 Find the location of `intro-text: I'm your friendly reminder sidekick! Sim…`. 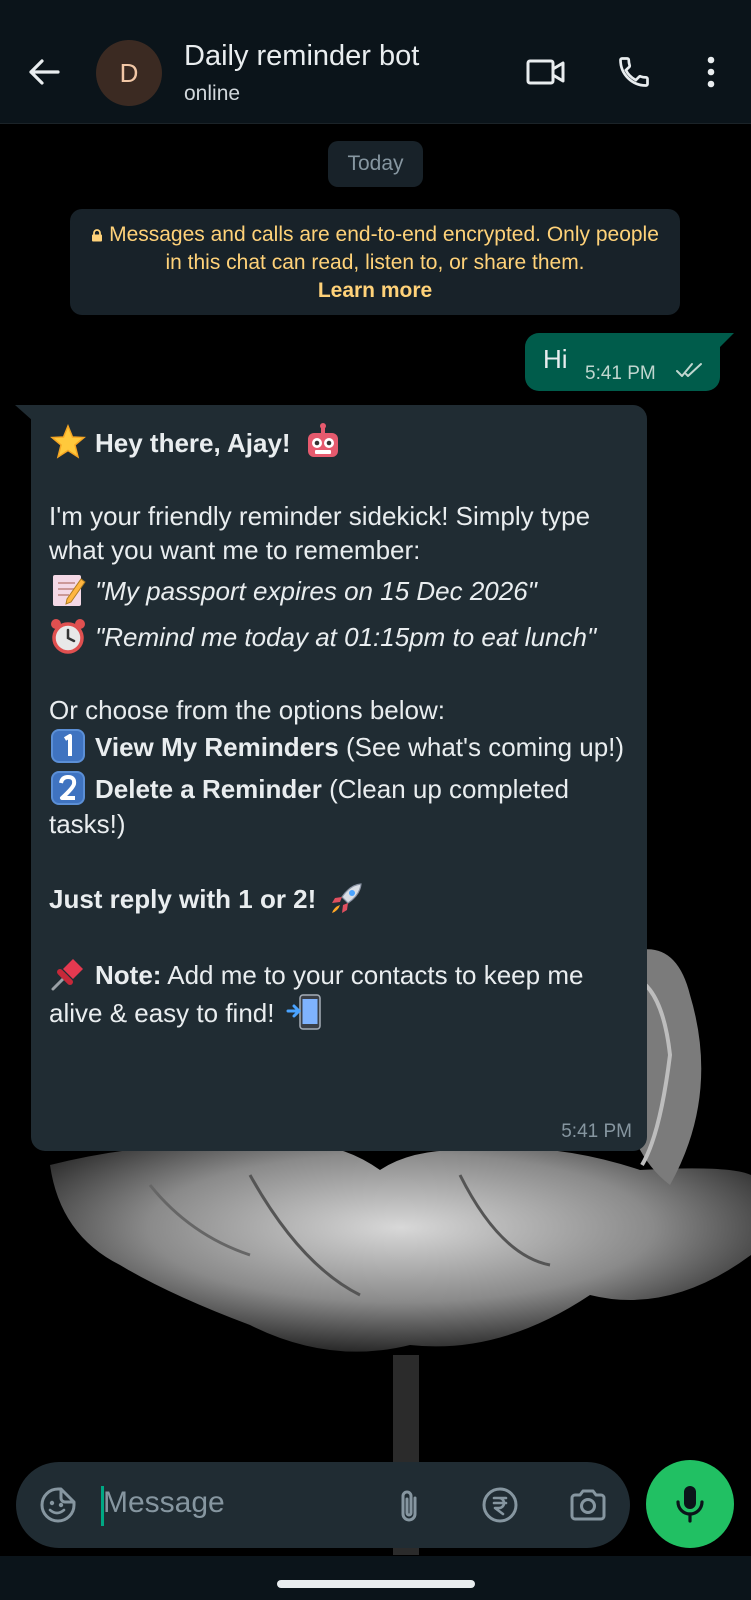

intro-text: I'm your friendly reminder sidekick! Sim… is located at coordinates (320, 533).